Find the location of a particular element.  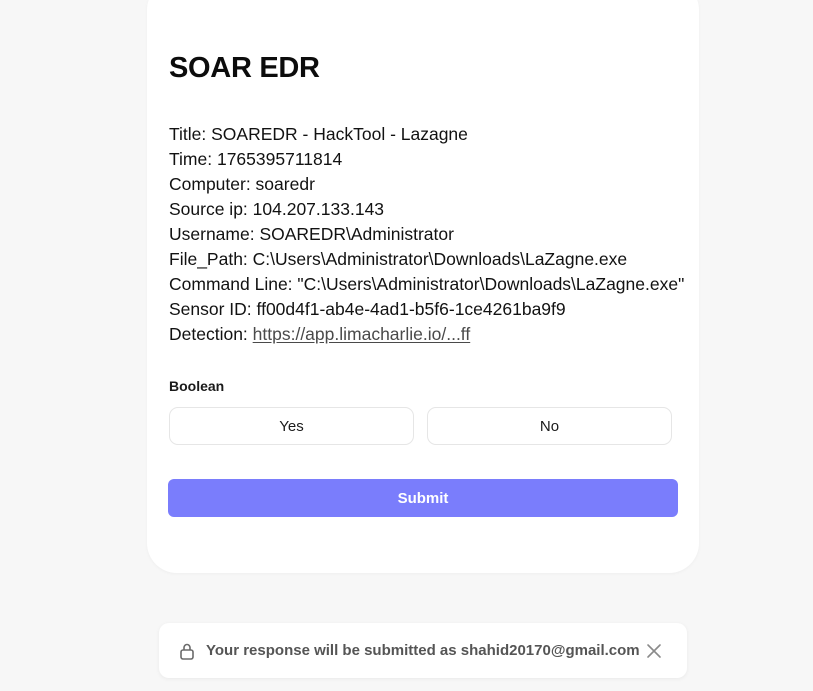

close-icon is located at coordinates (654, 651).